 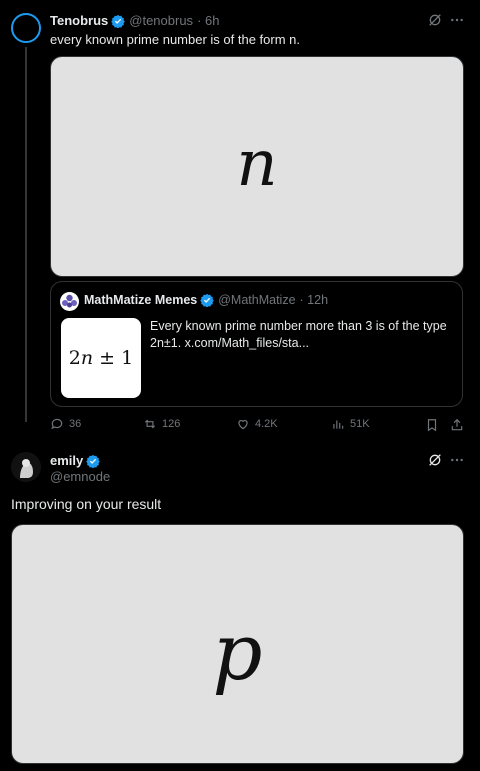 What do you see at coordinates (360, 424) in the screenshot?
I see `view-count: 51K` at bounding box center [360, 424].